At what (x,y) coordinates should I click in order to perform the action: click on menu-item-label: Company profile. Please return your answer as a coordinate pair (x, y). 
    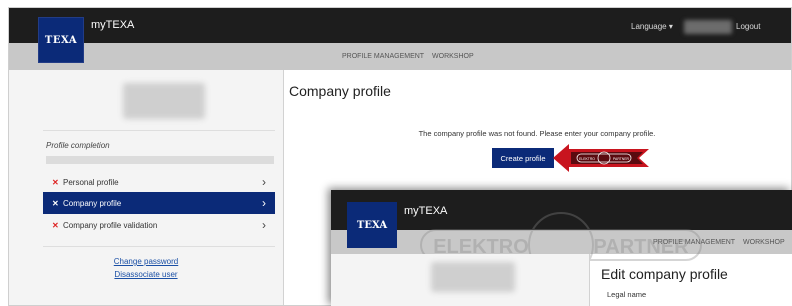
    Looking at the image, I should click on (92, 203).